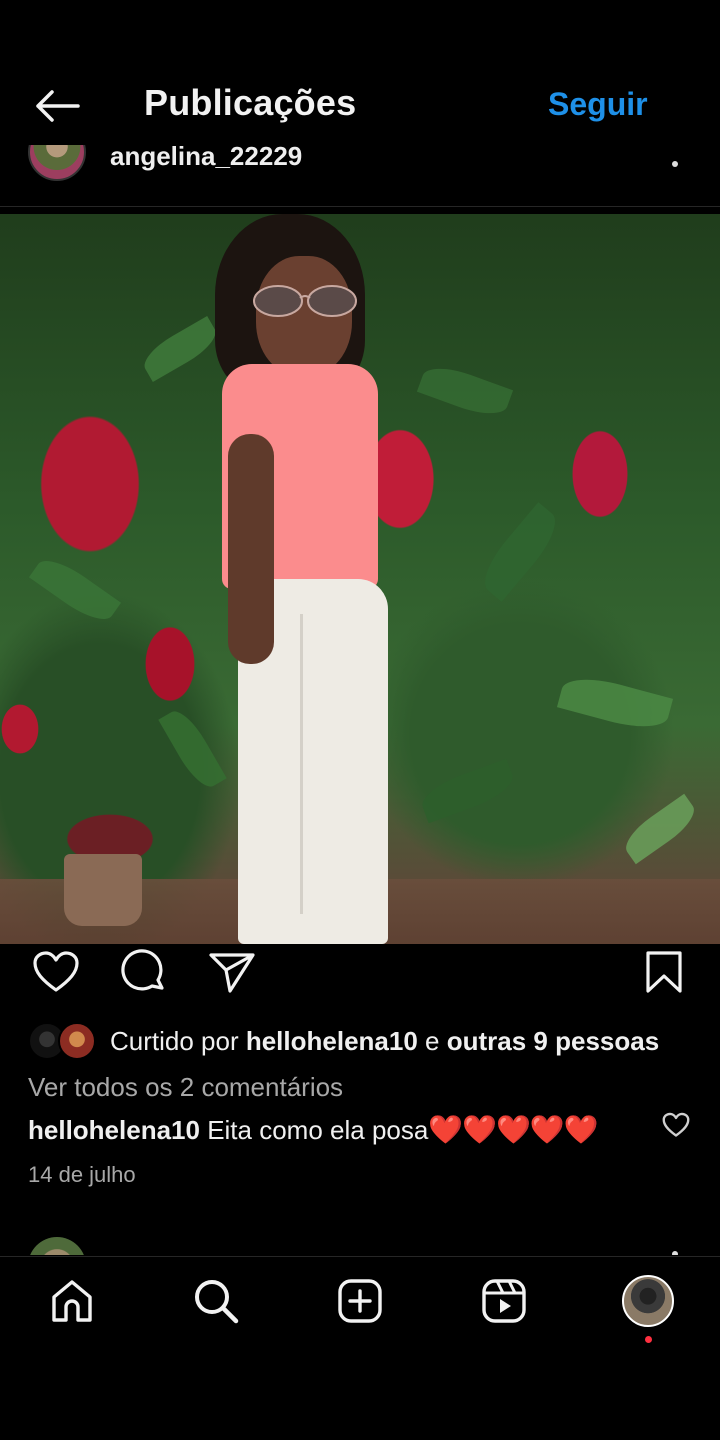 The width and height of the screenshot is (720, 1440). Describe the element at coordinates (250, 102) in the screenshot. I see `page-title: Publicações` at that location.